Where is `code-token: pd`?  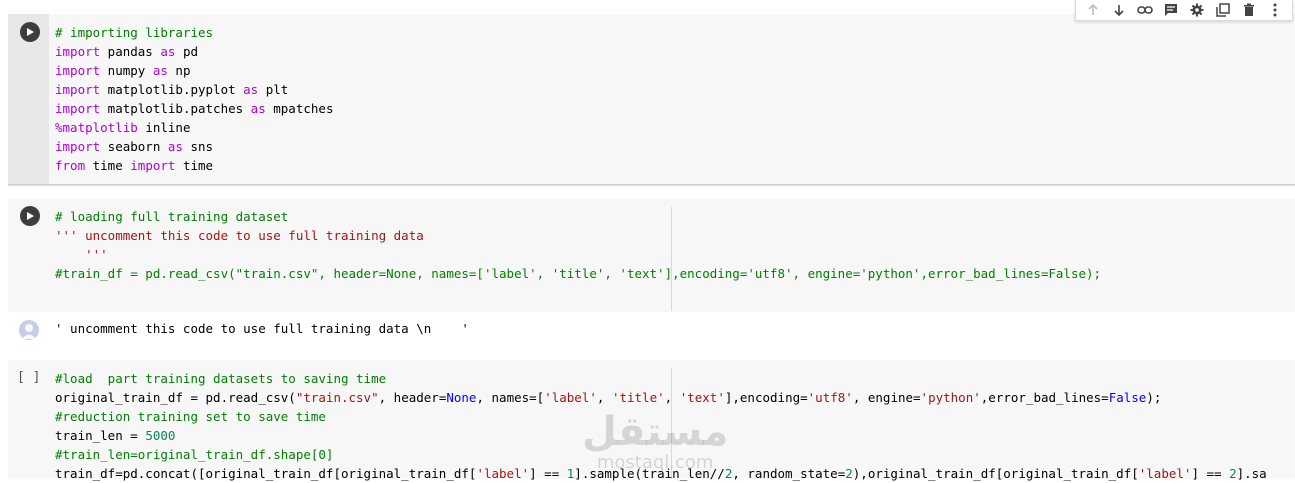 code-token: pd is located at coordinates (187, 51).